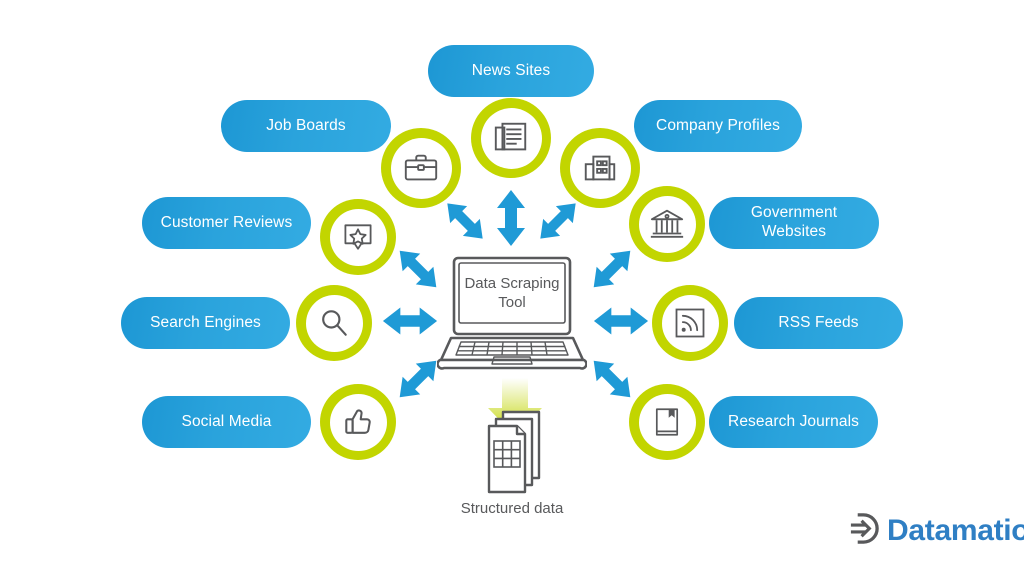 This screenshot has width=1024, height=569. I want to click on connector-arrow-company-profiles, so click(558, 221).